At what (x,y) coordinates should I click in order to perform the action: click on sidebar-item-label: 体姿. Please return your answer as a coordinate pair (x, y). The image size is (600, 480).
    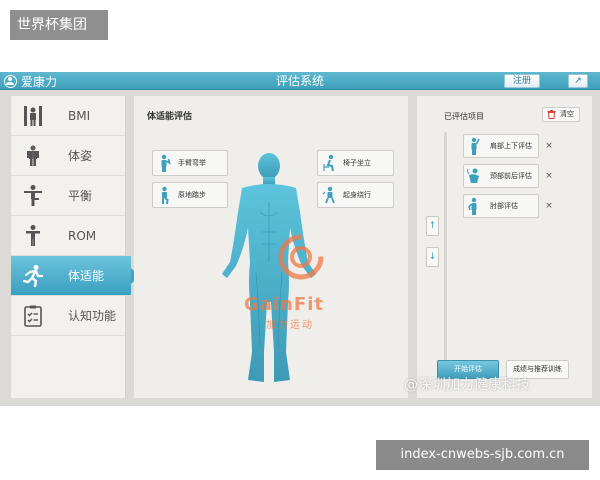
    Looking at the image, I should click on (80, 156).